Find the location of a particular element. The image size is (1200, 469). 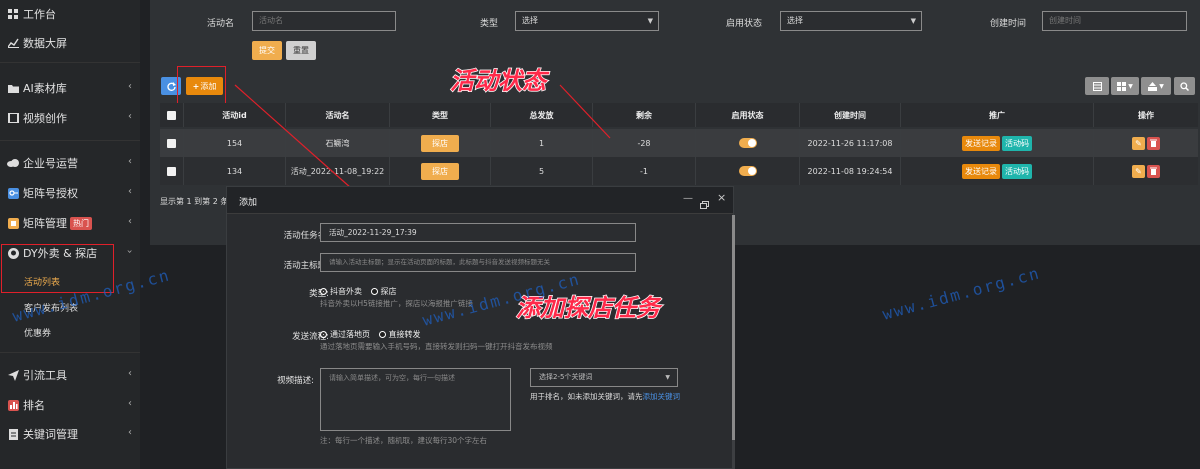

radio-label: 探店 is located at coordinates (388, 291).